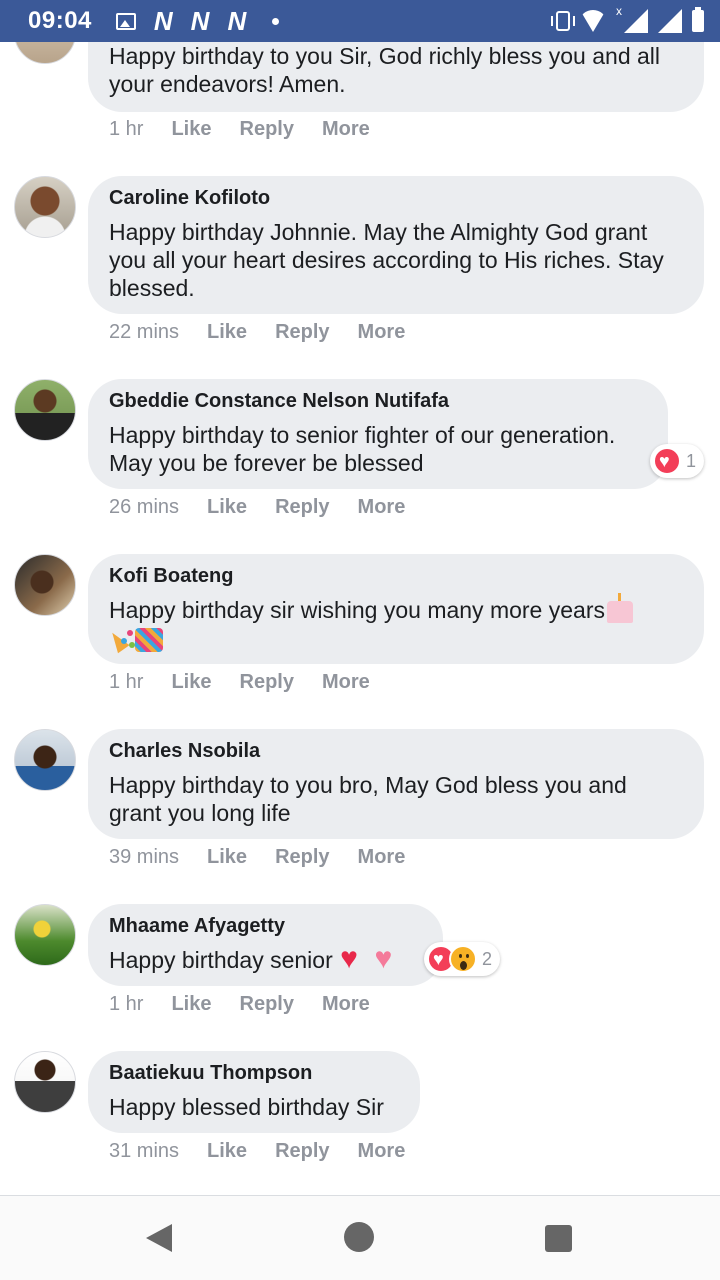 Image resolution: width=720 pixels, height=1280 pixels. What do you see at coordinates (254, 1073) in the screenshot?
I see `comment-author: Baatiekuu Thompson` at bounding box center [254, 1073].